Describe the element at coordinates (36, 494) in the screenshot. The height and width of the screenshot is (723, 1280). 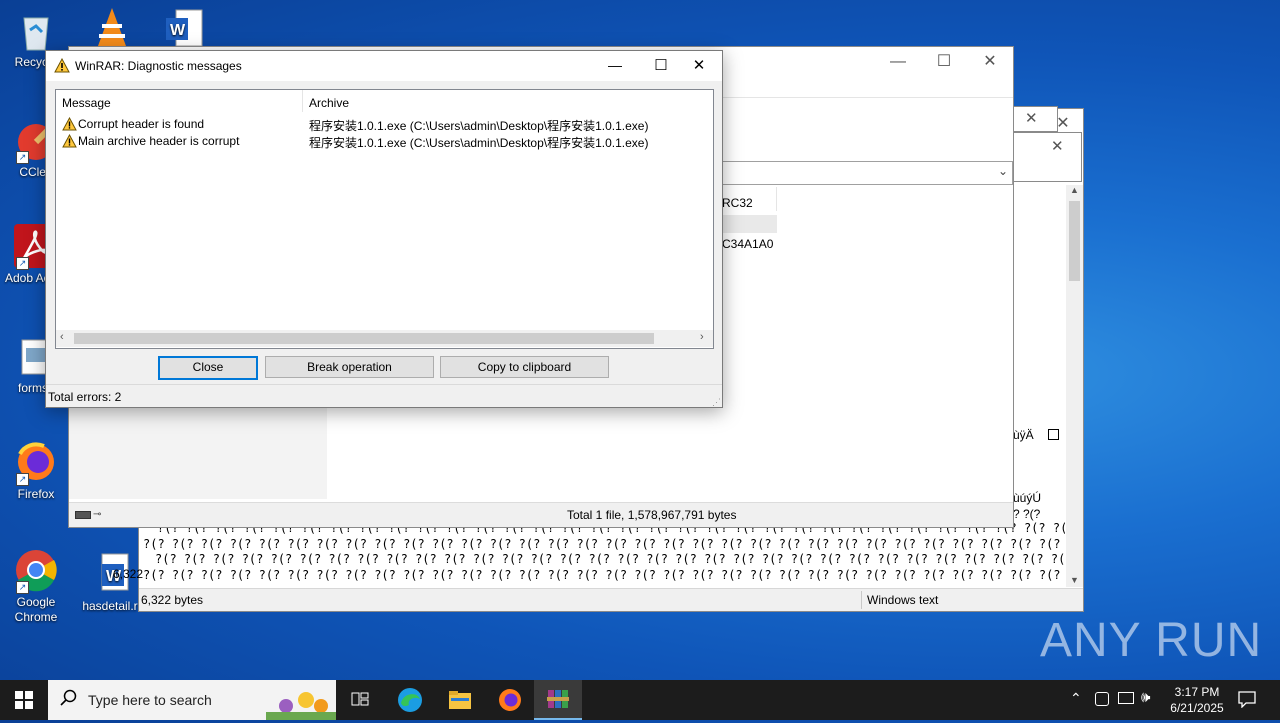
I see `desktop-icon-label: Firefox` at that location.